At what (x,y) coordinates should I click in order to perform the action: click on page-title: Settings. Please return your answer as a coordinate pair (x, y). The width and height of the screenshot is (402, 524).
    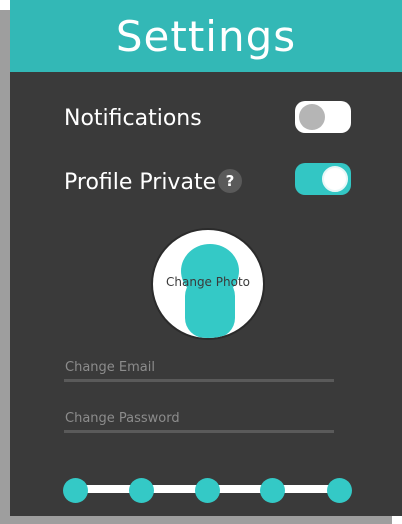
    Looking at the image, I should click on (206, 36).